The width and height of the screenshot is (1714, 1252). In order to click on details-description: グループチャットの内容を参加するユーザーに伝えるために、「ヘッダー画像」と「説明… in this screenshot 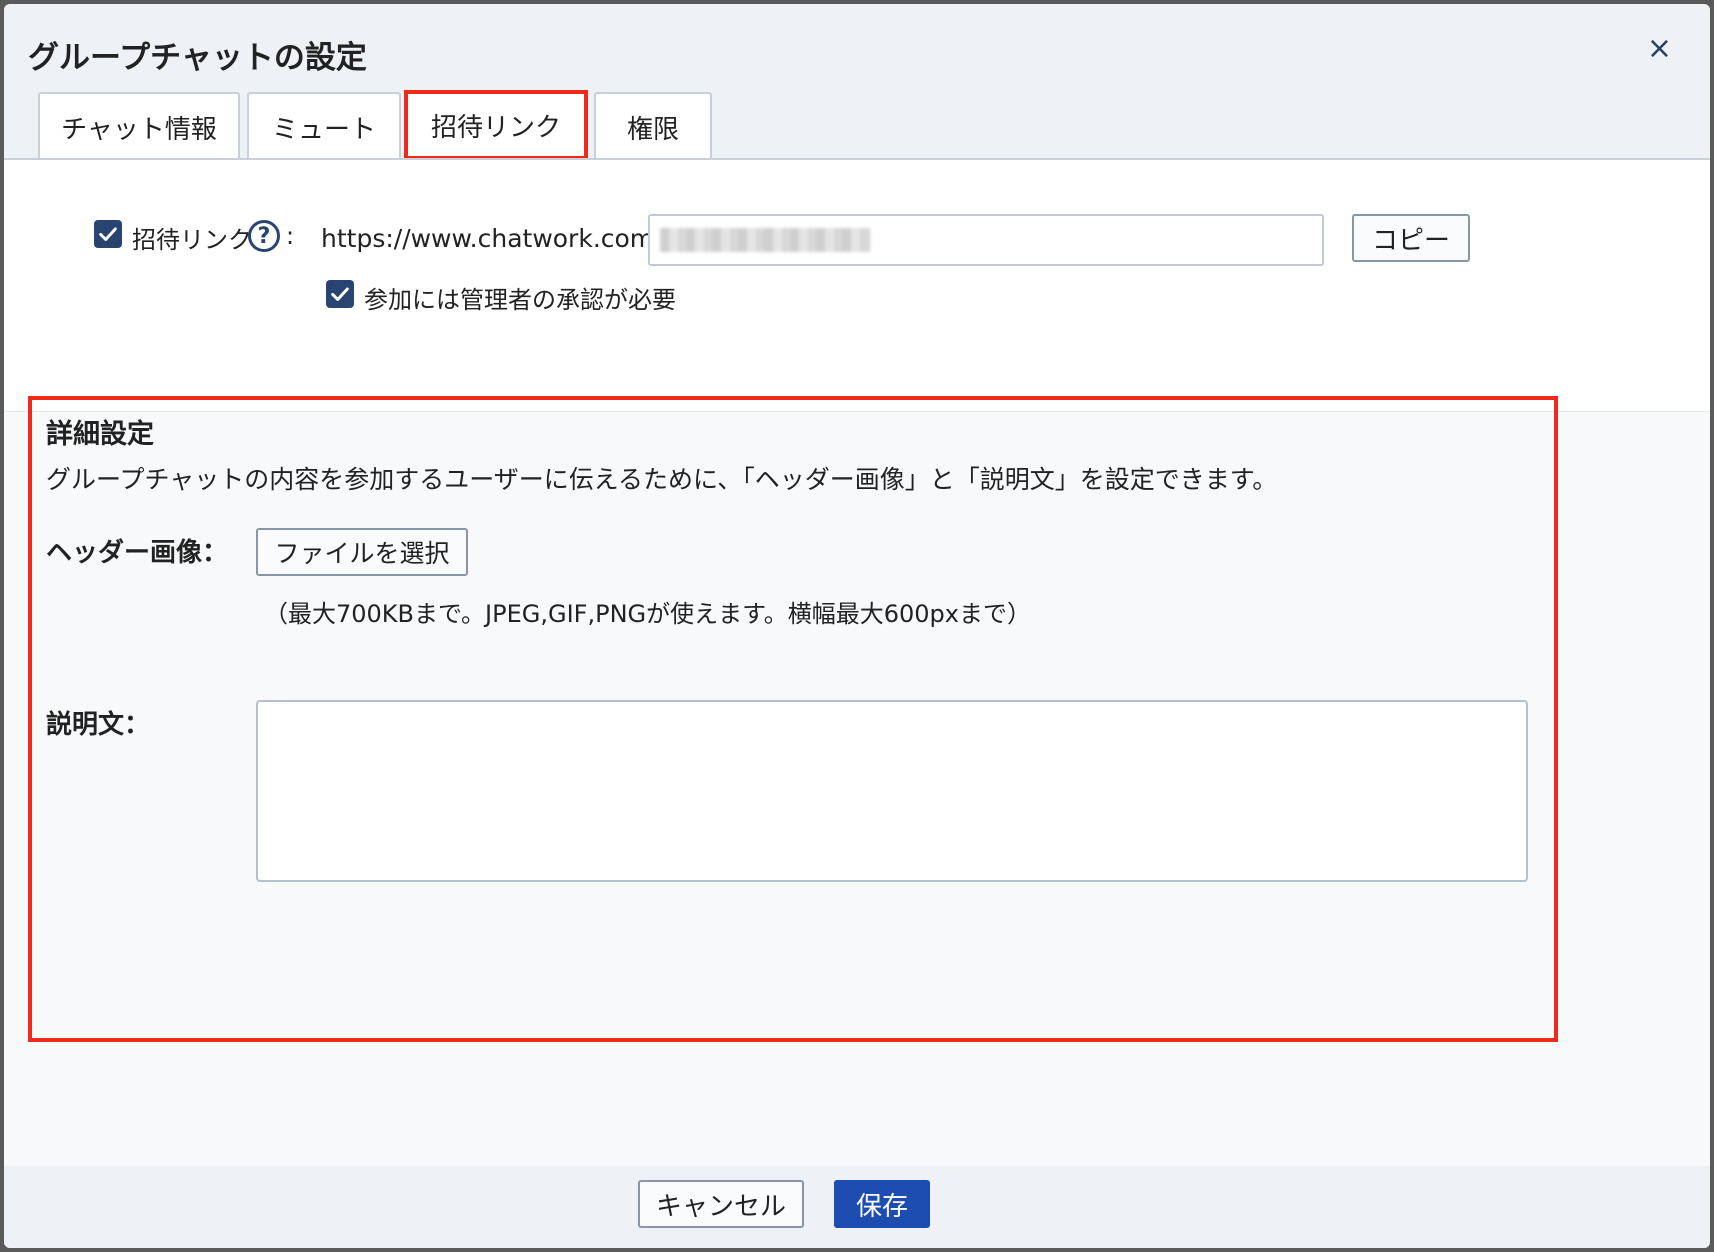, I will do `click(662, 479)`.